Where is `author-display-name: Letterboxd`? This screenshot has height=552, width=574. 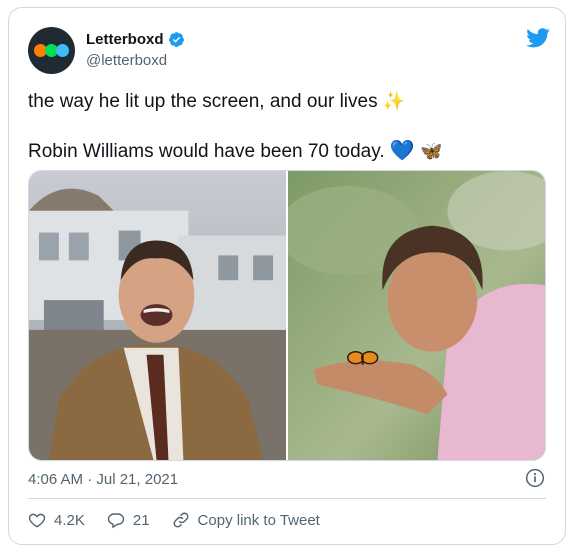
author-display-name: Letterboxd is located at coordinates (125, 39).